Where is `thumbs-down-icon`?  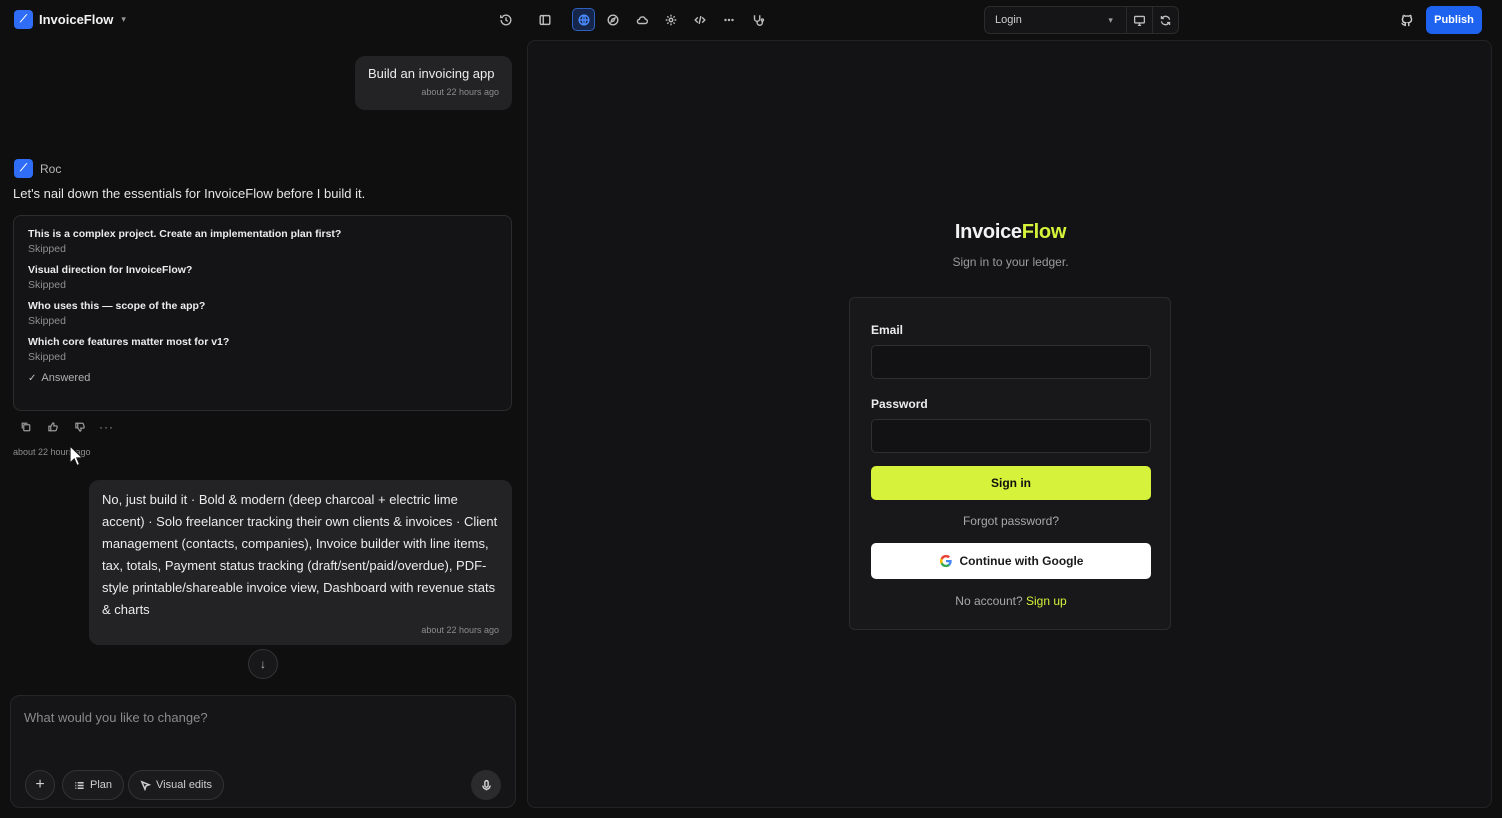 thumbs-down-icon is located at coordinates (79, 426).